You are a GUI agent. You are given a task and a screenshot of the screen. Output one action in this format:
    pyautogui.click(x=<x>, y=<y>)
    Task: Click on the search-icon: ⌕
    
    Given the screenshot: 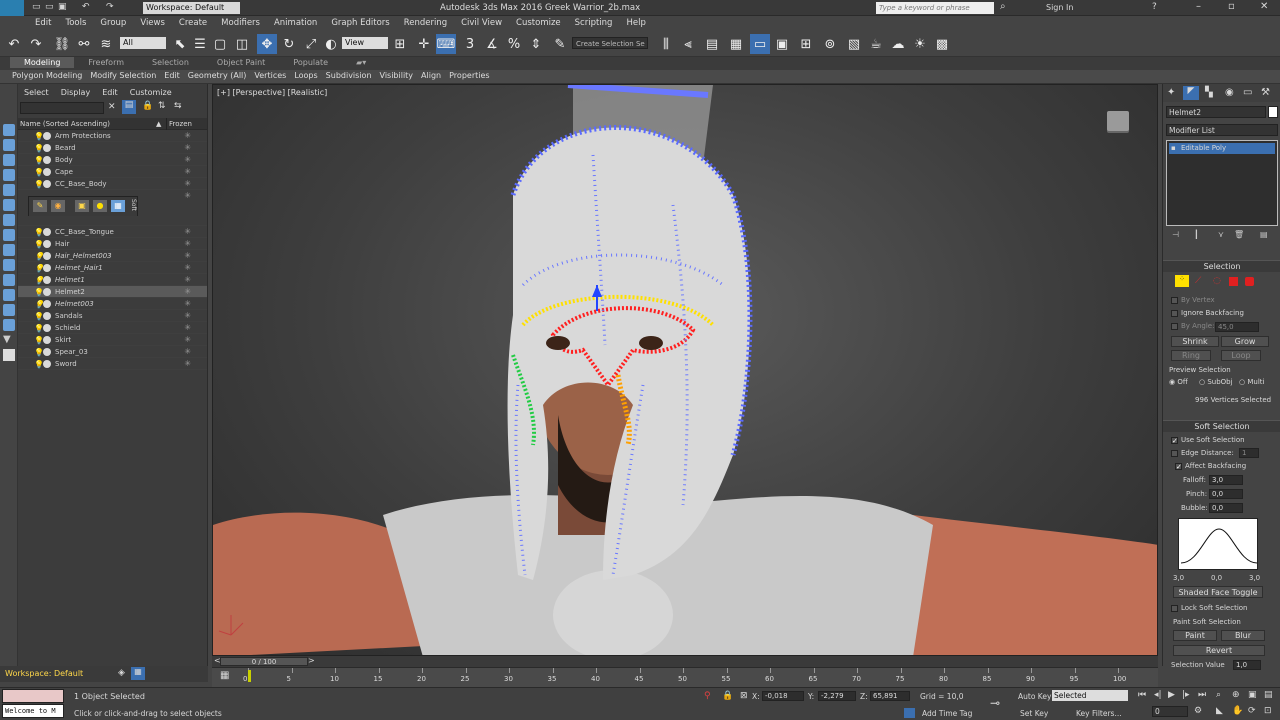 What is the action you would take?
    pyautogui.click(x=1003, y=6)
    